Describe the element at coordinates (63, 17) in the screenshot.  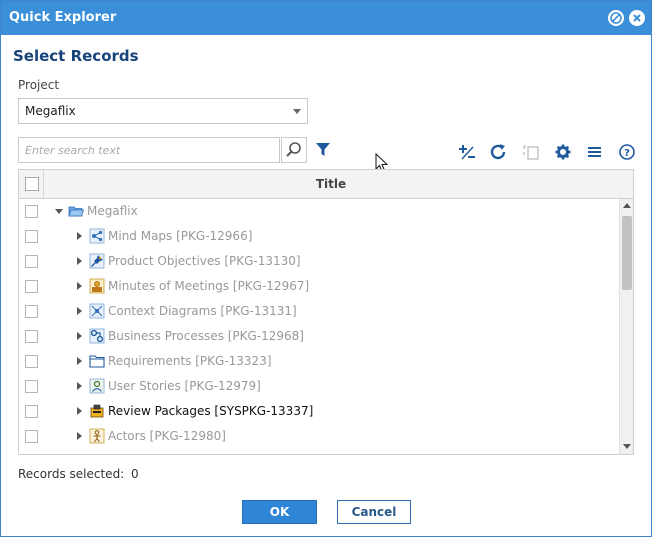
I see `window-title: Quick Explorer` at that location.